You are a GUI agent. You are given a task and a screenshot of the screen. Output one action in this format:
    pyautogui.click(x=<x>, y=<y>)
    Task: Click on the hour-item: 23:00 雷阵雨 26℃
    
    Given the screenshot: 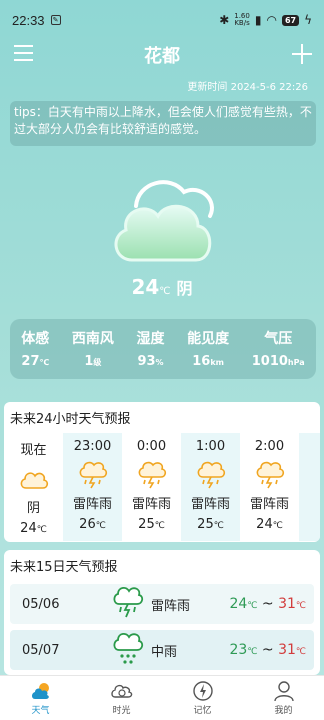 What is the action you would take?
    pyautogui.click(x=92, y=487)
    